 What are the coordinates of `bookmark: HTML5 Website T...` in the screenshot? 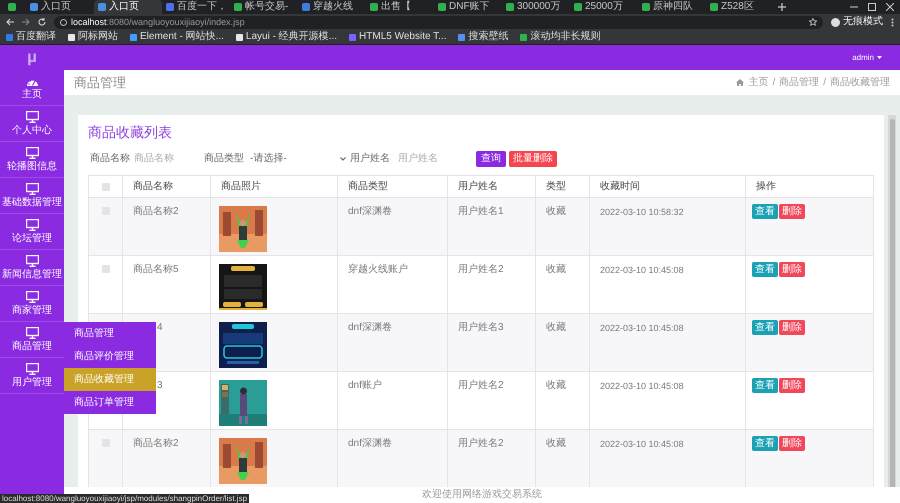 It's located at (402, 37).